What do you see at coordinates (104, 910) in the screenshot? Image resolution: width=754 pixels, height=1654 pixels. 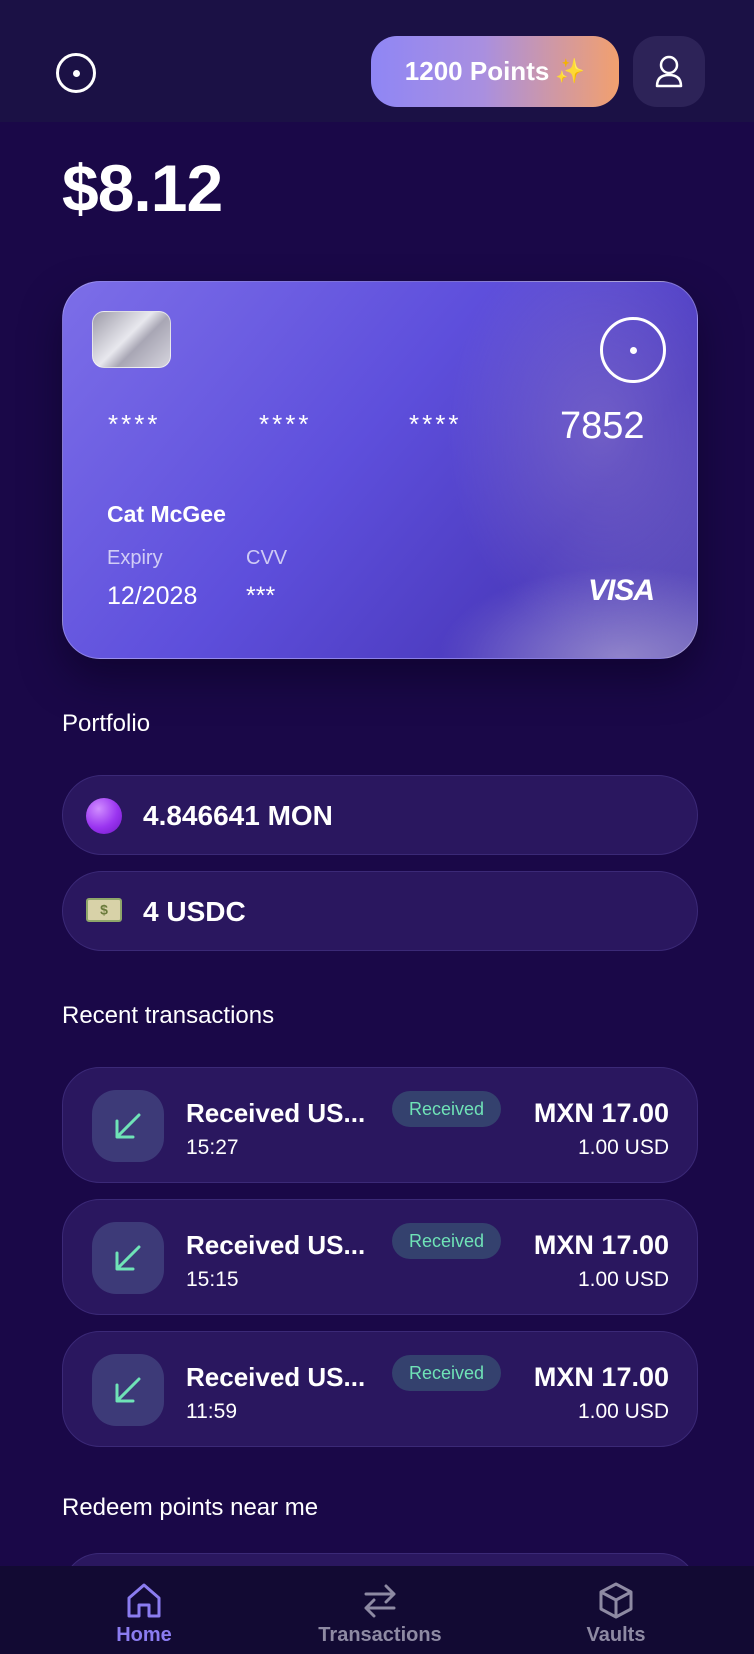 I see `cash-icon` at bounding box center [104, 910].